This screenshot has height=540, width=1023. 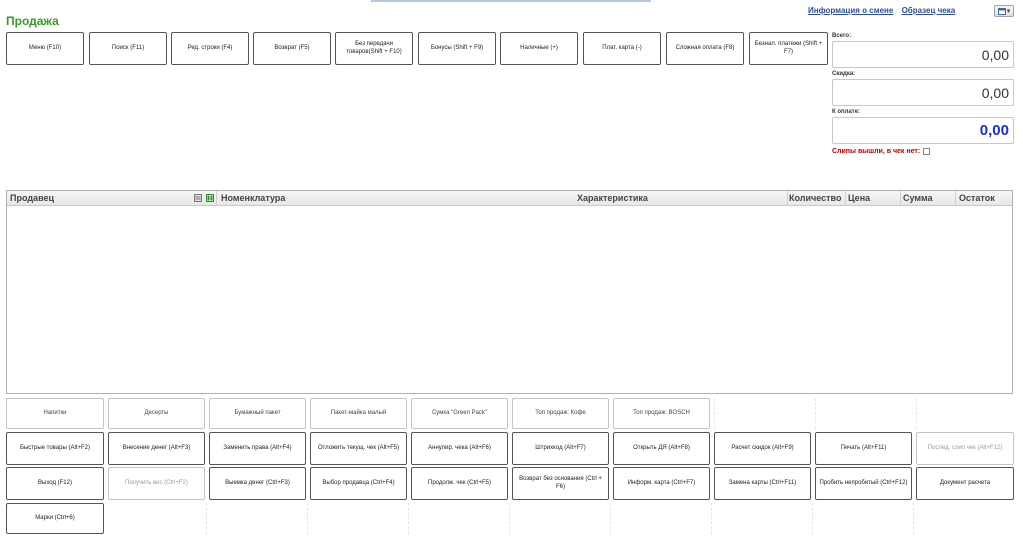 I want to click on pay-label: К оплате:, so click(x=846, y=112).